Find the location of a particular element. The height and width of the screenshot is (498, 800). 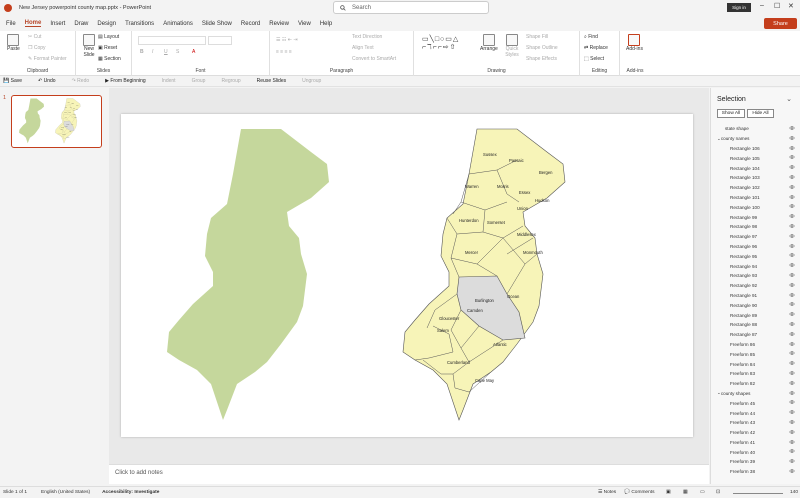

format-painter-button: ✎ Format Painter is located at coordinates (47, 59).